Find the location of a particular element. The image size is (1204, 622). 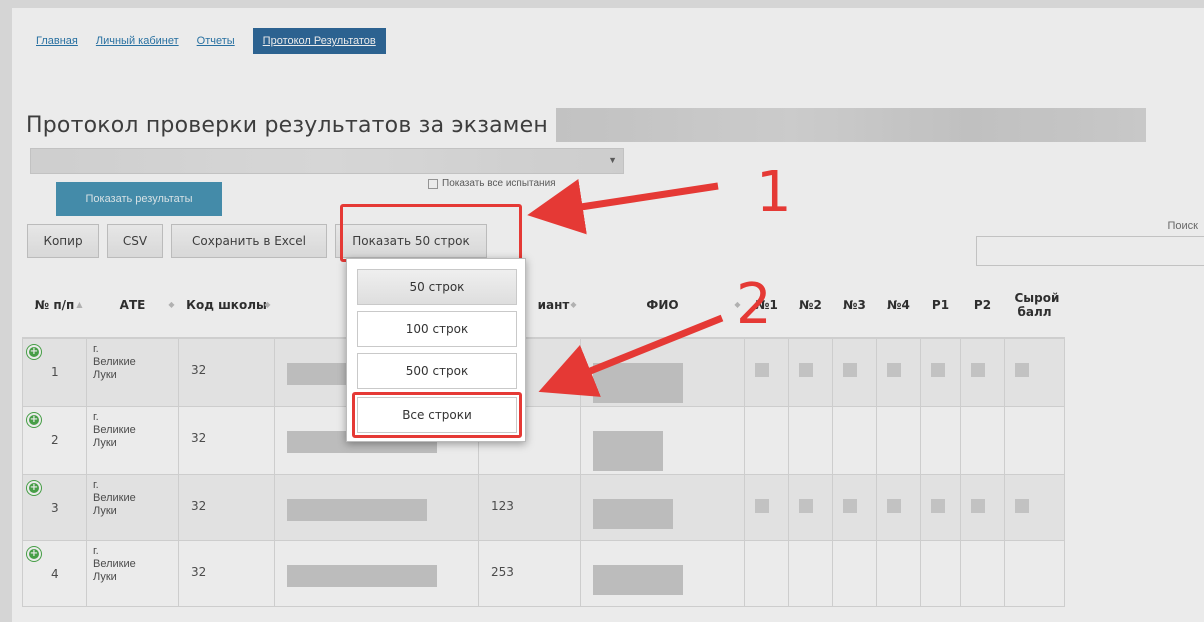

step-number-2: 2 is located at coordinates (754, 304).